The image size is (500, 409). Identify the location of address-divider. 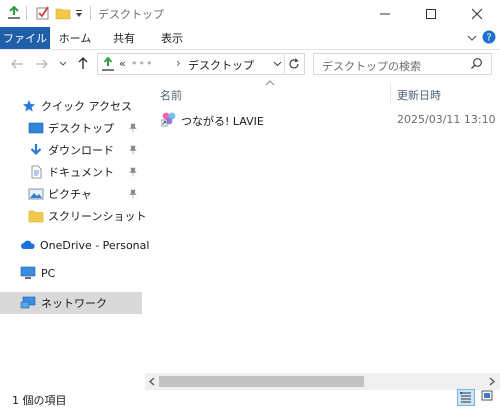
(284, 64).